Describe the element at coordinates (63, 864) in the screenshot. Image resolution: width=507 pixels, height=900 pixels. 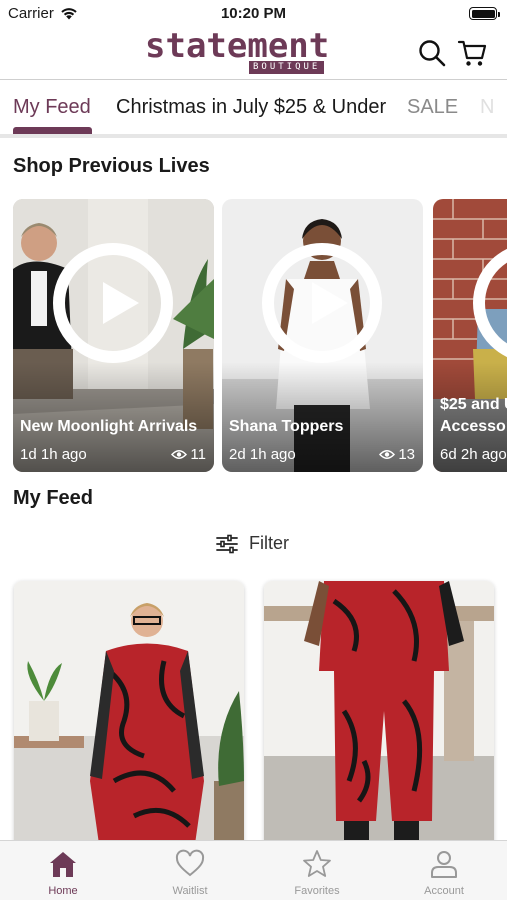
I see `home-icon` at that location.